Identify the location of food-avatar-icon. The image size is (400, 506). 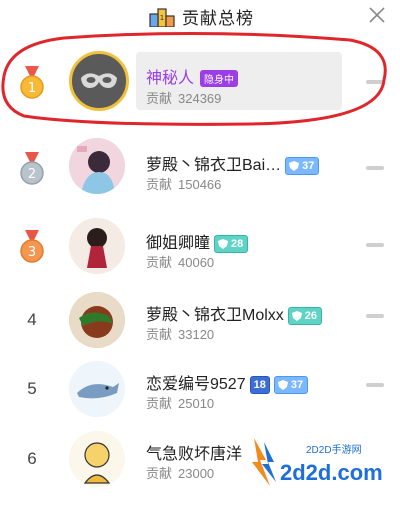
(97, 320).